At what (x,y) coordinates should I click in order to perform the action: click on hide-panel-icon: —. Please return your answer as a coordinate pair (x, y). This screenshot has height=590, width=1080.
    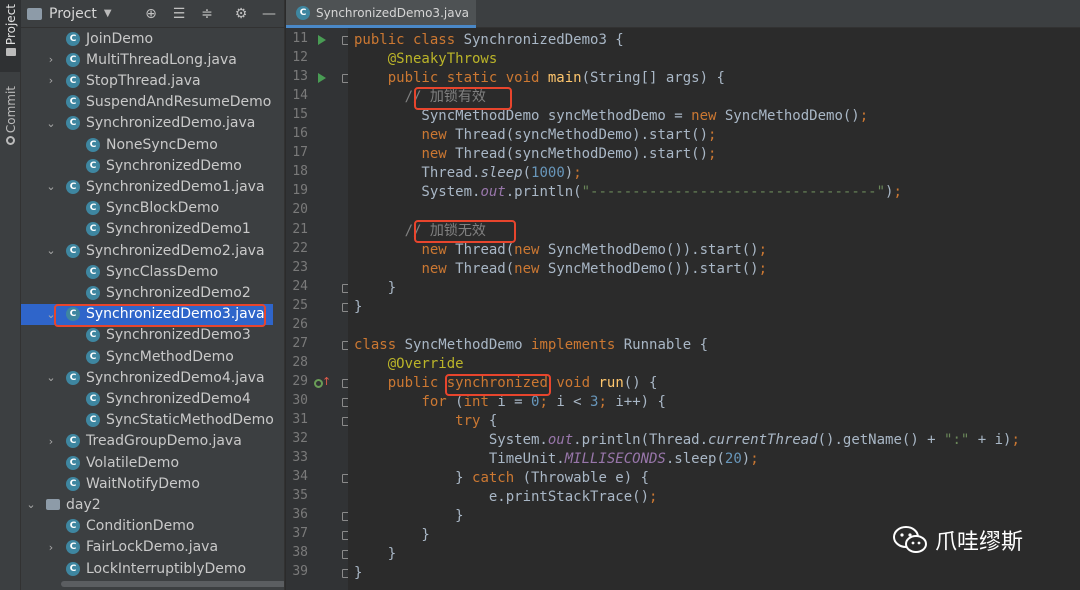
    Looking at the image, I should click on (269, 14).